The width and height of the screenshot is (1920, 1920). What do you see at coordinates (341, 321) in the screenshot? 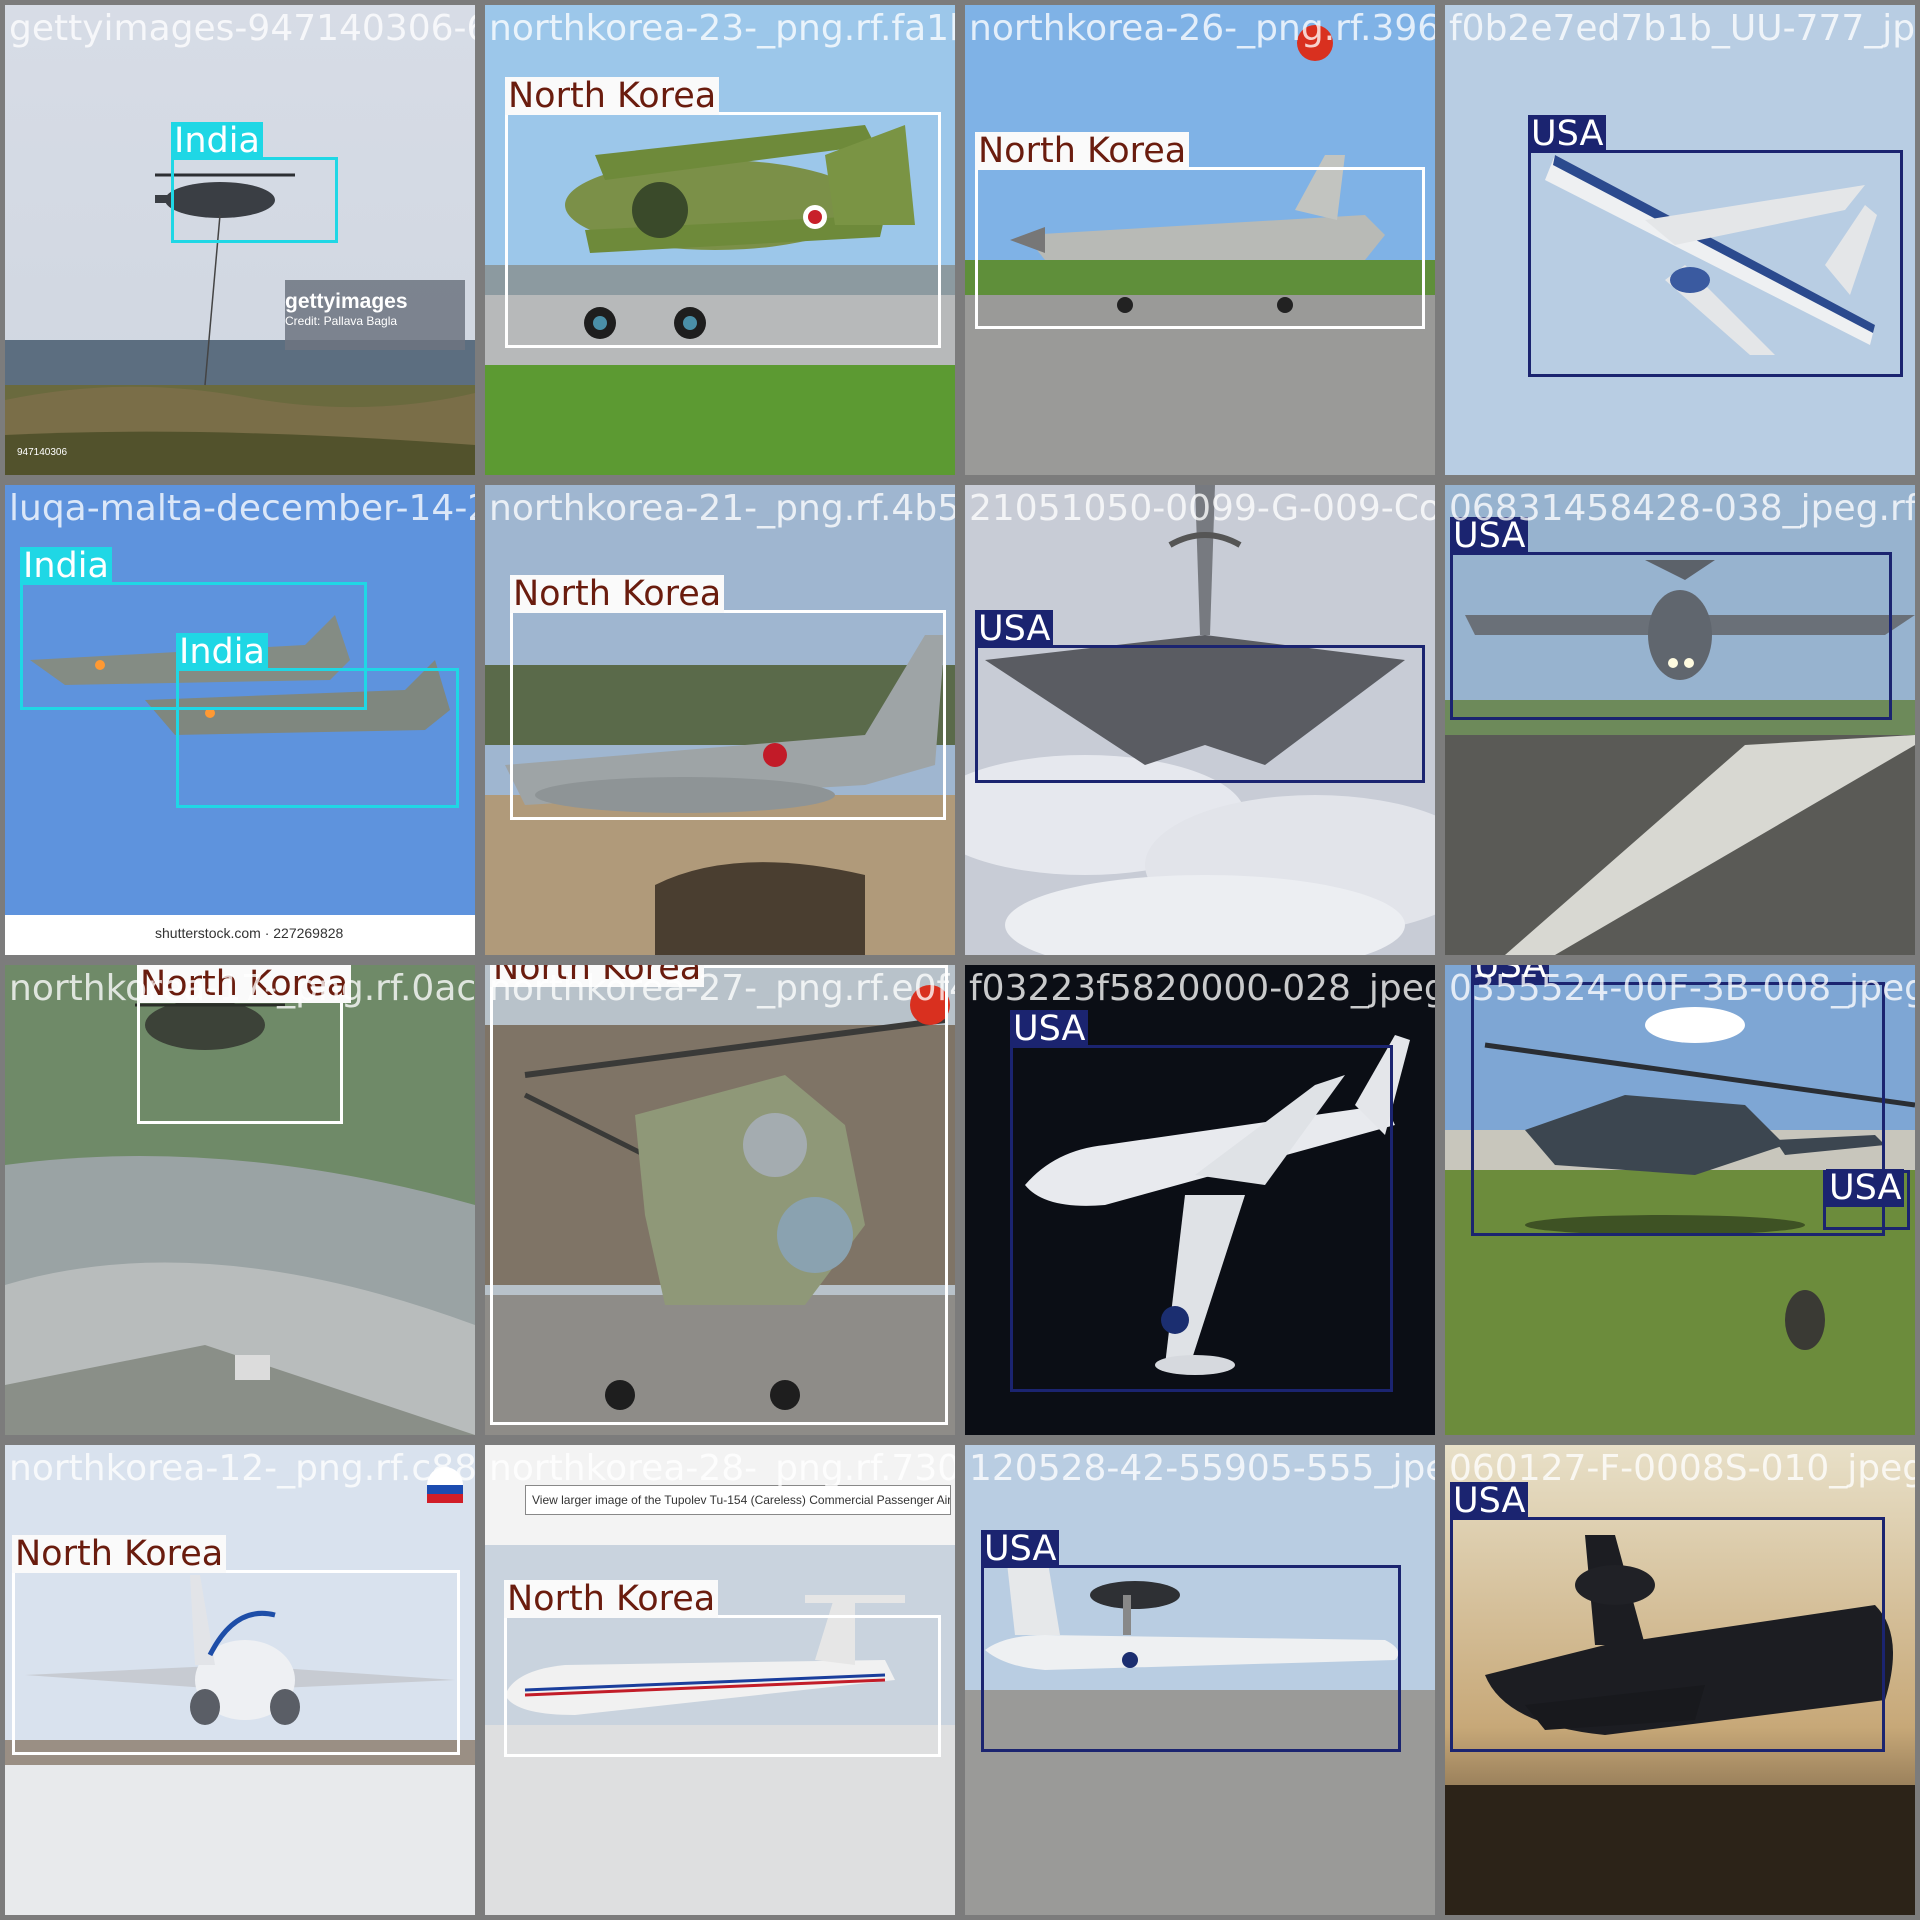
I see `watermark-credit: Credit: Pallava Bagla` at bounding box center [341, 321].